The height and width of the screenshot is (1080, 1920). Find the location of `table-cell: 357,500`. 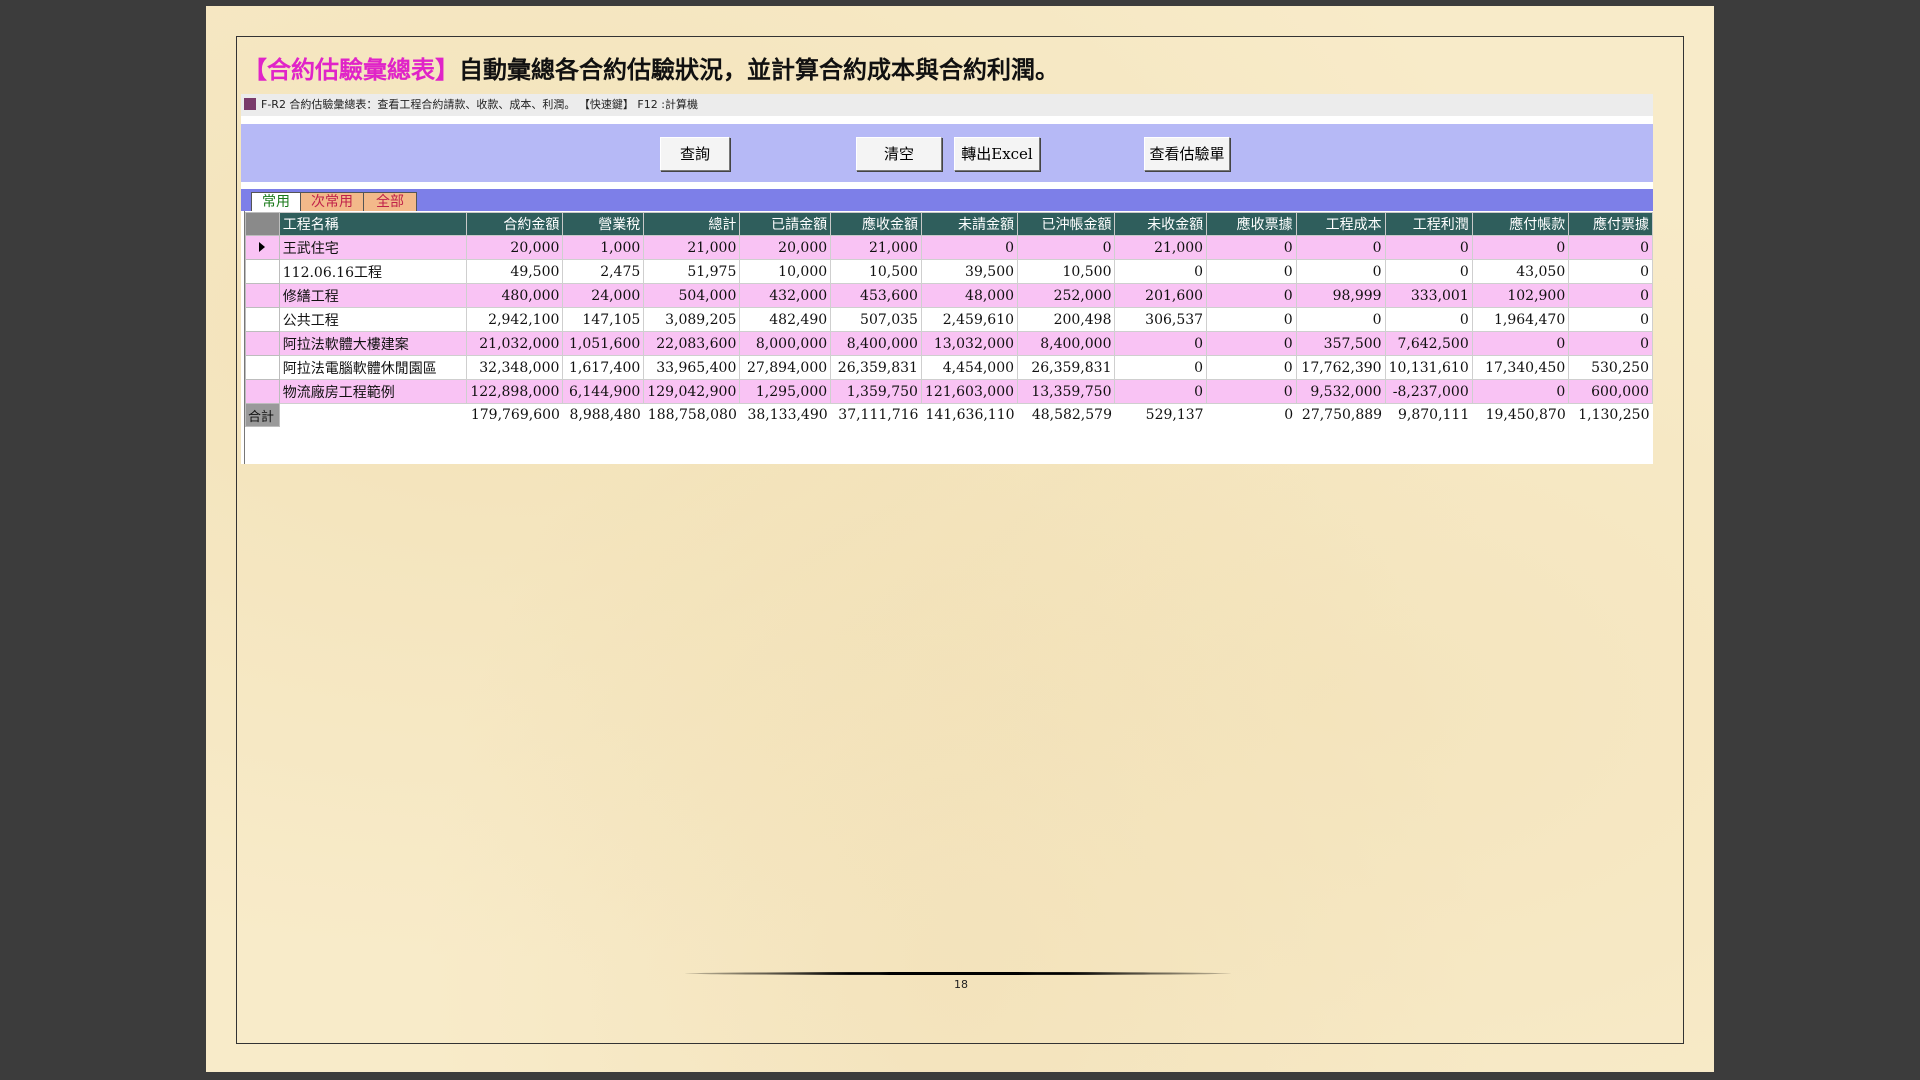

table-cell: 357,500 is located at coordinates (1340, 343).